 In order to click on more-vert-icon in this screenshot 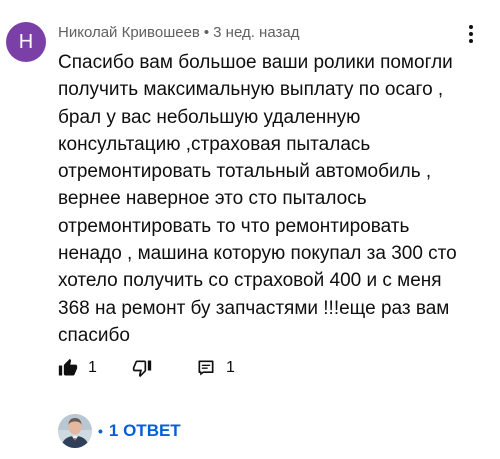, I will do `click(471, 36)`.